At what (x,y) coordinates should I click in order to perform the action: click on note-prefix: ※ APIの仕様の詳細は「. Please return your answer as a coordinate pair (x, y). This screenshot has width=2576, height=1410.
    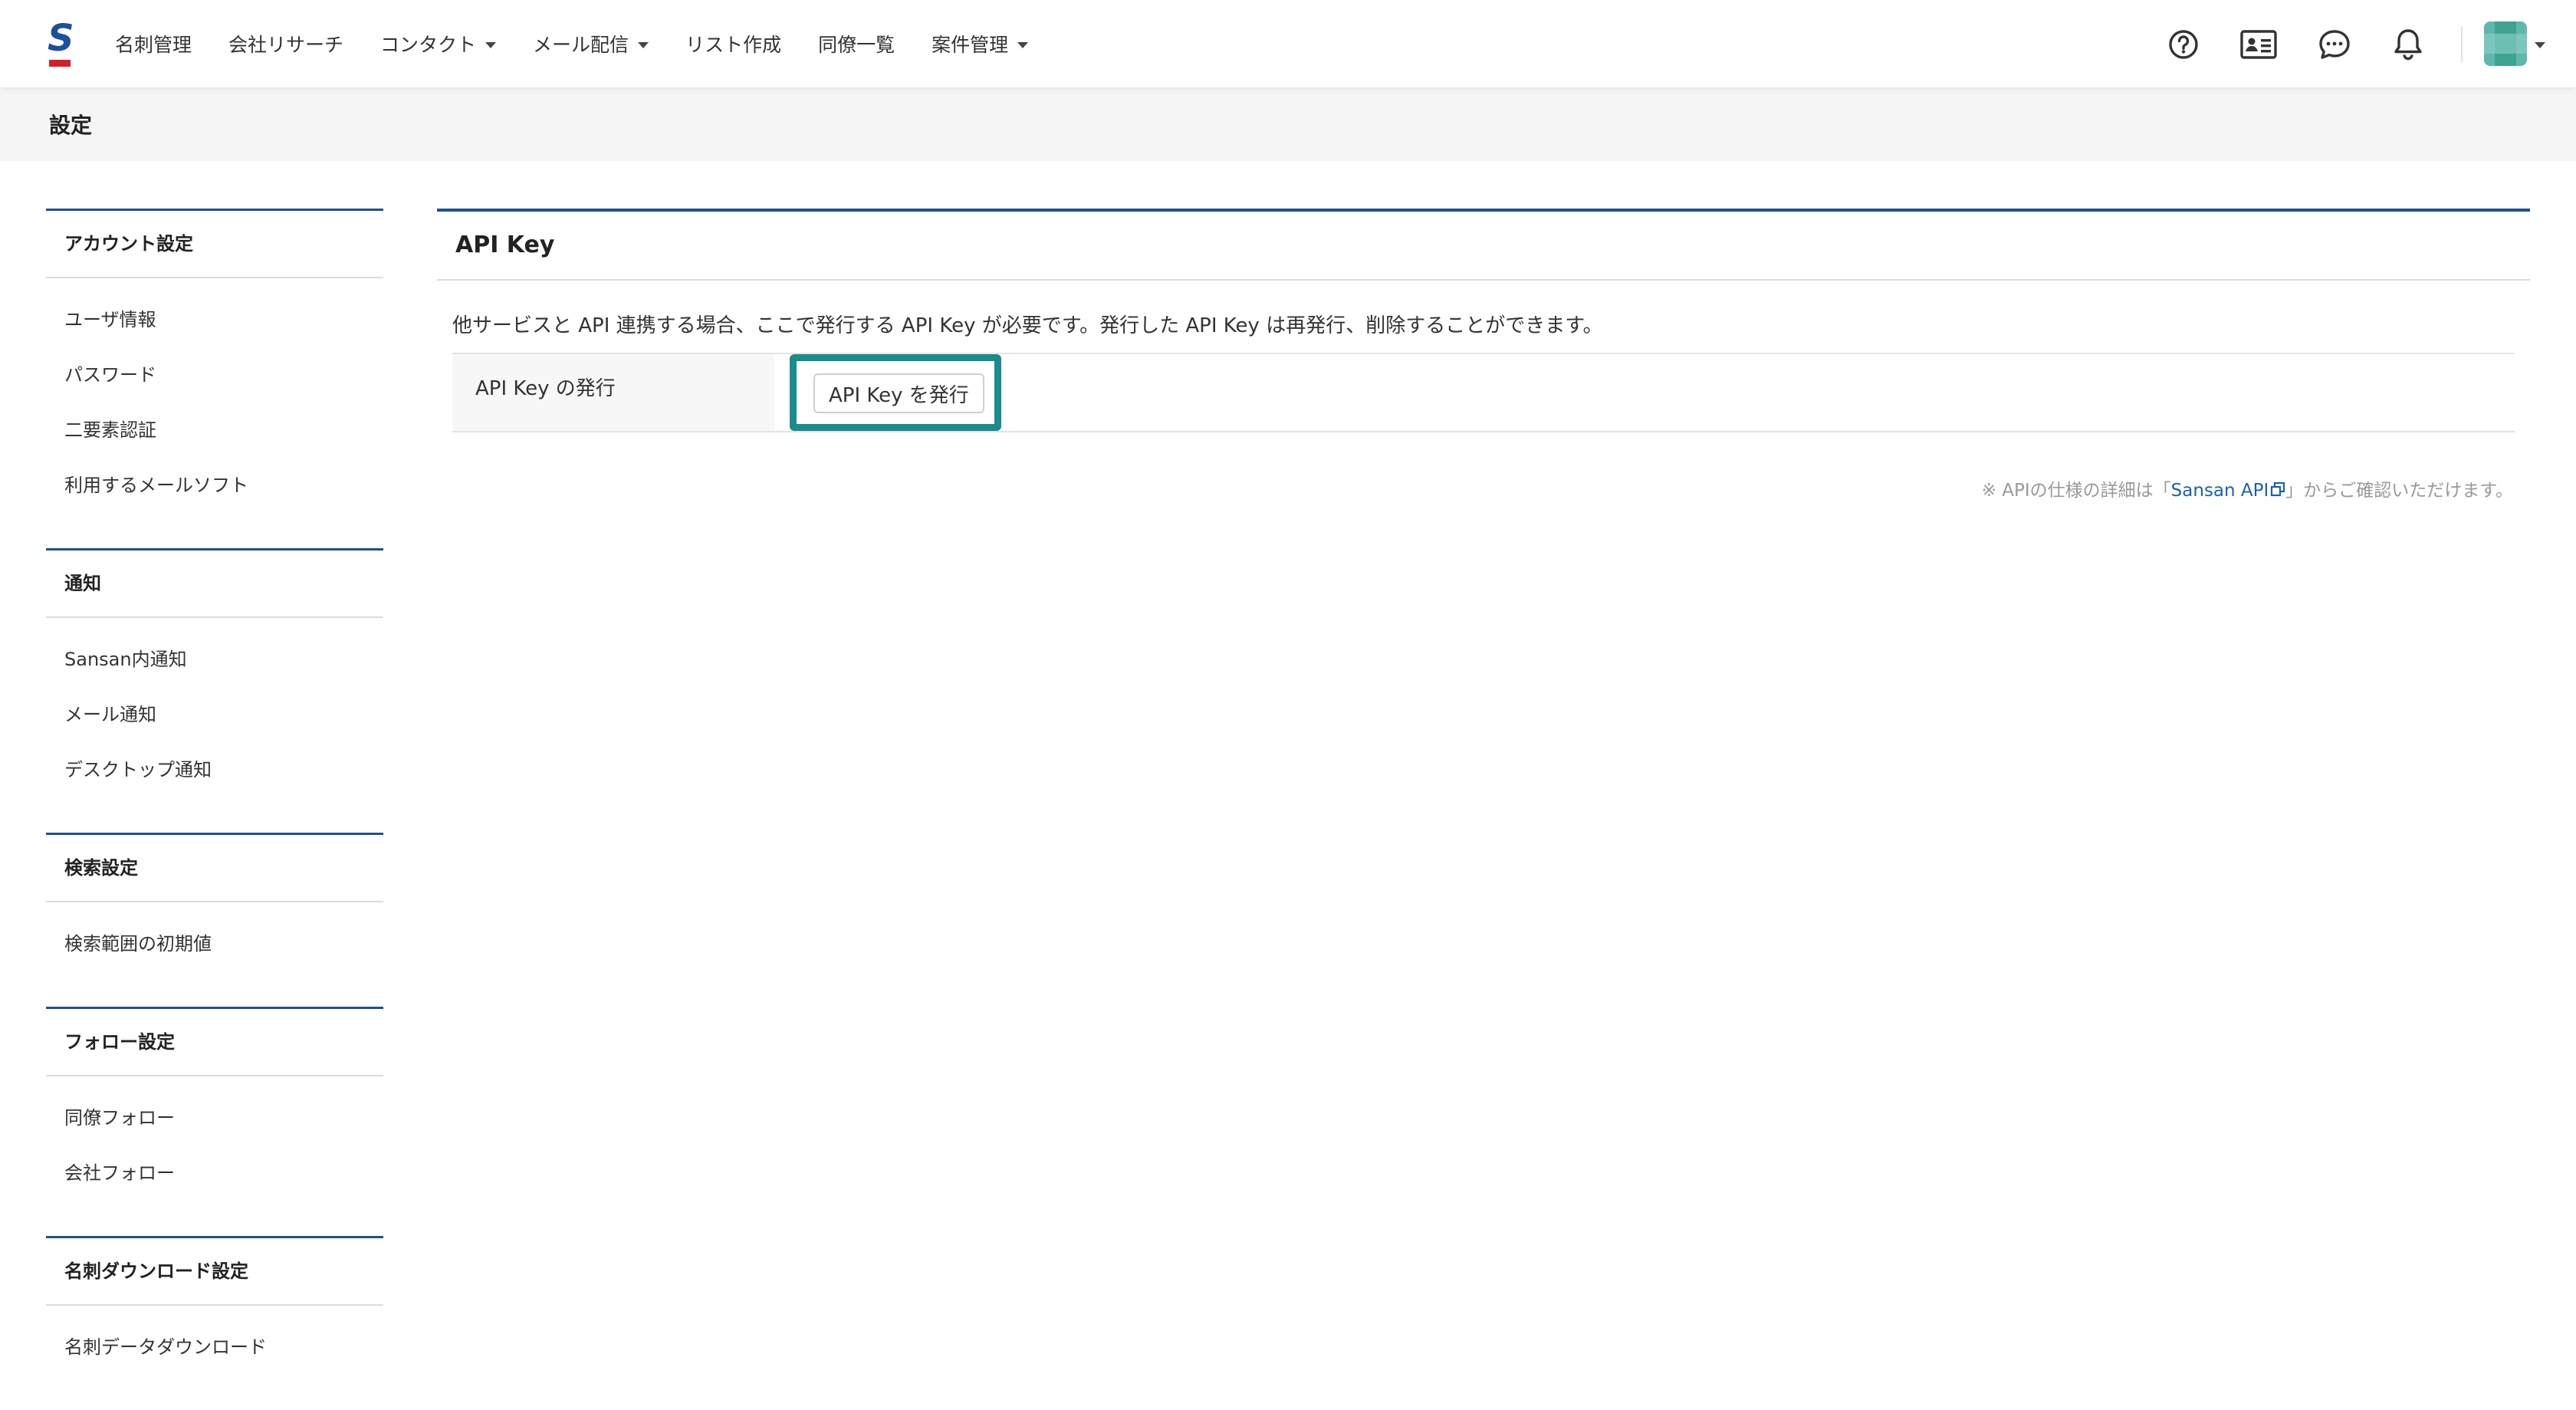
    Looking at the image, I should click on (2076, 491).